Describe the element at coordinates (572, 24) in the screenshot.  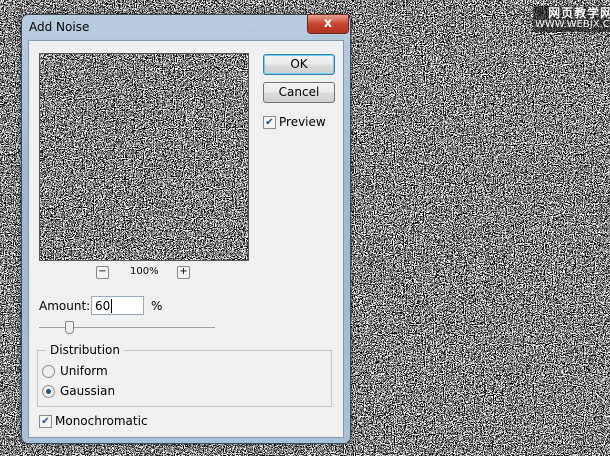
I see `watermark-line2: WWW.WEBJX.COM` at that location.